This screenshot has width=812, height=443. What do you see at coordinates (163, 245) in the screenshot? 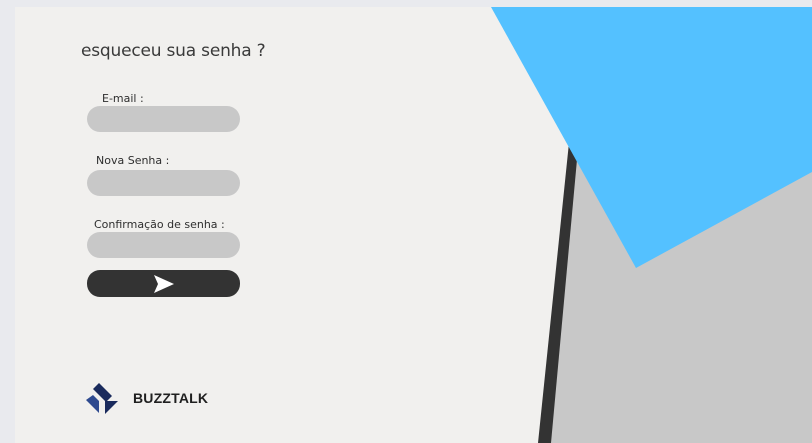
I see `confirm-password-field` at bounding box center [163, 245].